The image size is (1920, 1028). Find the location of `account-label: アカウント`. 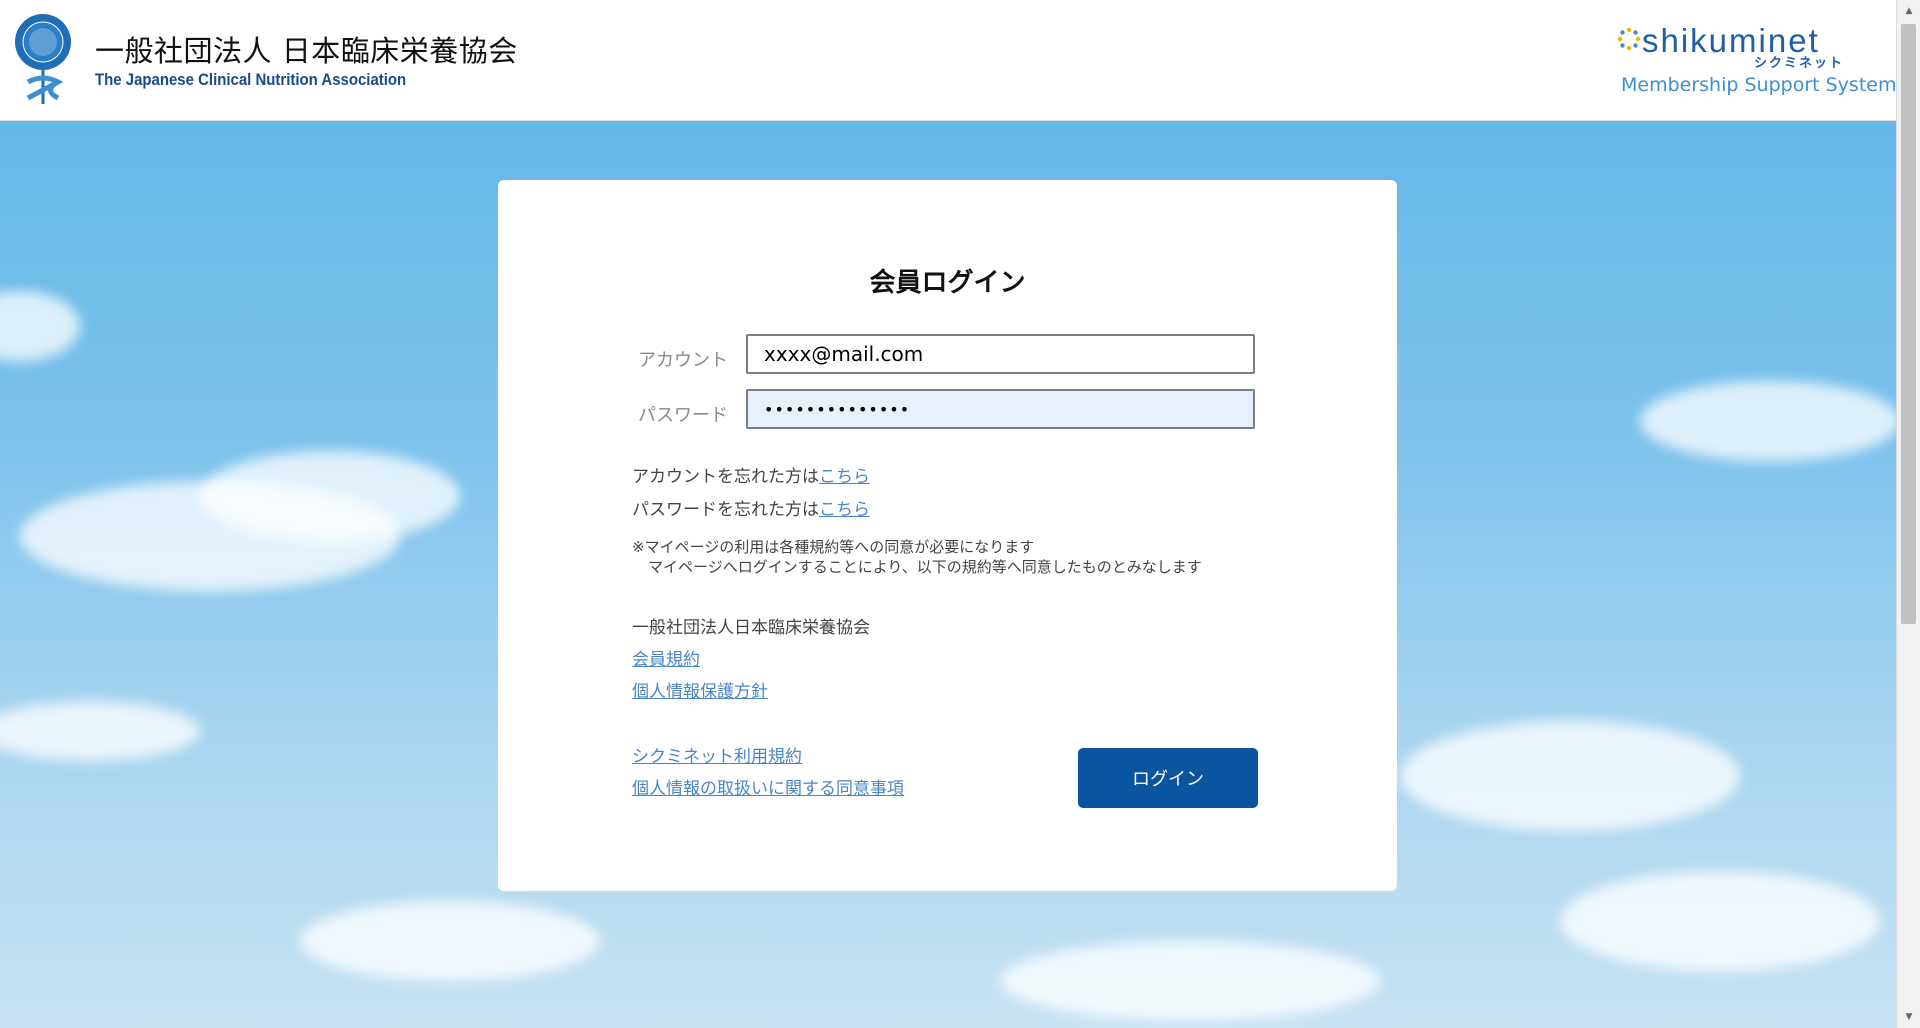

account-label: アカウント is located at coordinates (683, 360).